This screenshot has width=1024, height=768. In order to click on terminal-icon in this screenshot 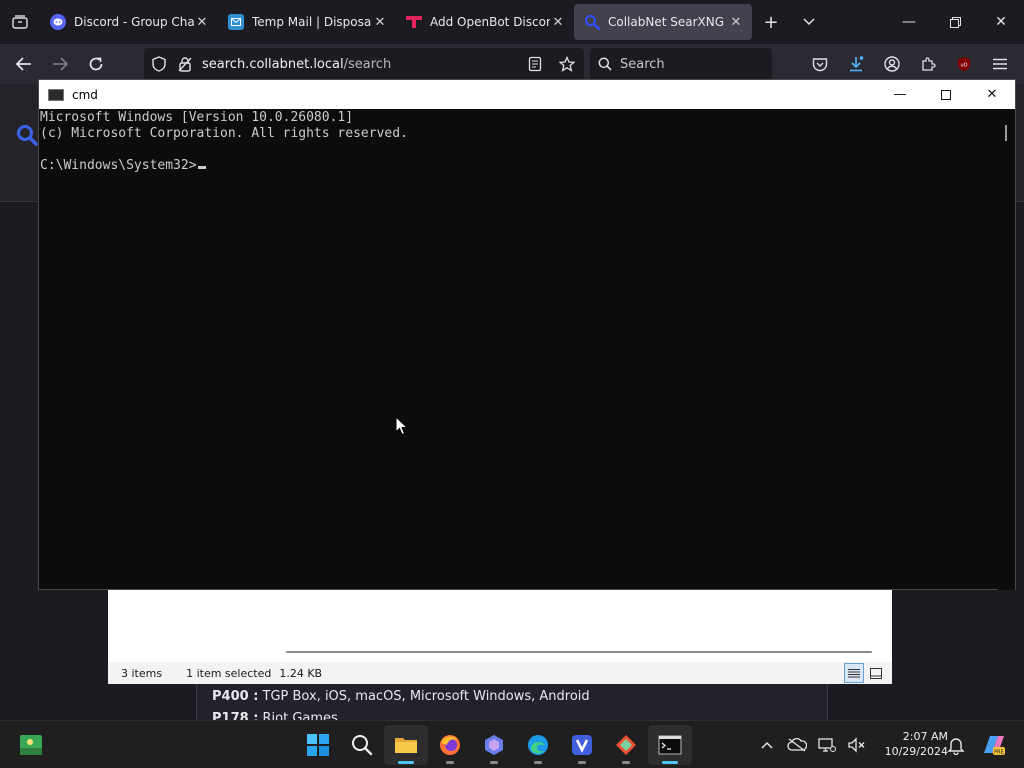, I will do `click(670, 745)`.